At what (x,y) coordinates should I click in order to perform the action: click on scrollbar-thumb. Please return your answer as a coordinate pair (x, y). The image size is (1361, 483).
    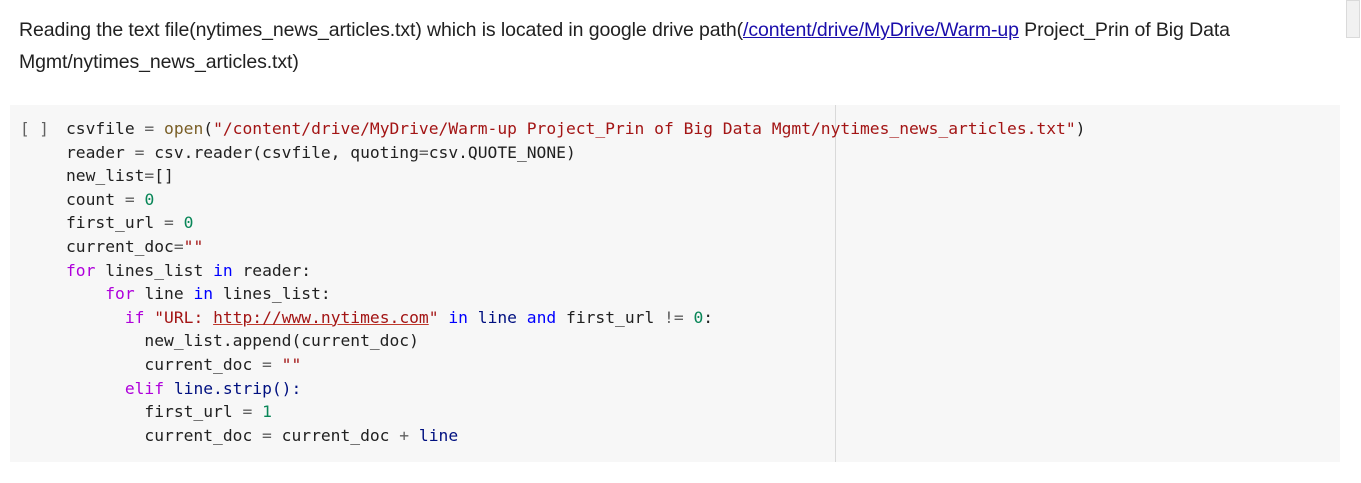
    Looking at the image, I should click on (1353, 19).